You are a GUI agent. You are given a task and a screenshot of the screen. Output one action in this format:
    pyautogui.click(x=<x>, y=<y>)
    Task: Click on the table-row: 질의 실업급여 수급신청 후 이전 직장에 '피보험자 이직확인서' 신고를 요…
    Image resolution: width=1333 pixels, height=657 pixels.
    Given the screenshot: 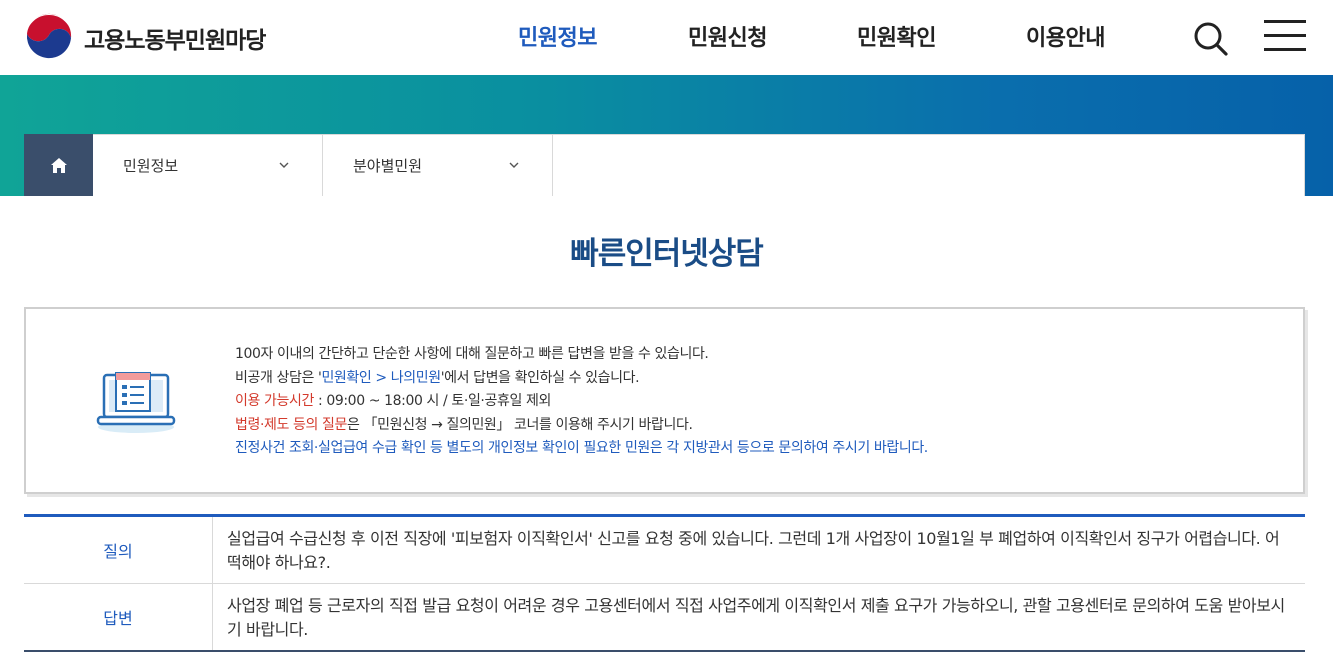 What is the action you would take?
    pyautogui.click(x=664, y=550)
    